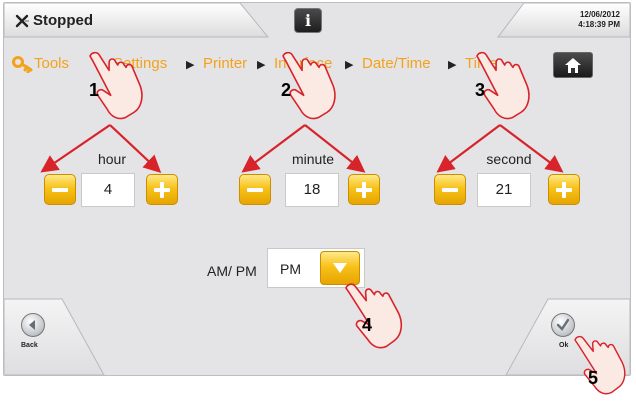 The image size is (636, 408). I want to click on breadcrumb-printer: Printer, so click(225, 63).